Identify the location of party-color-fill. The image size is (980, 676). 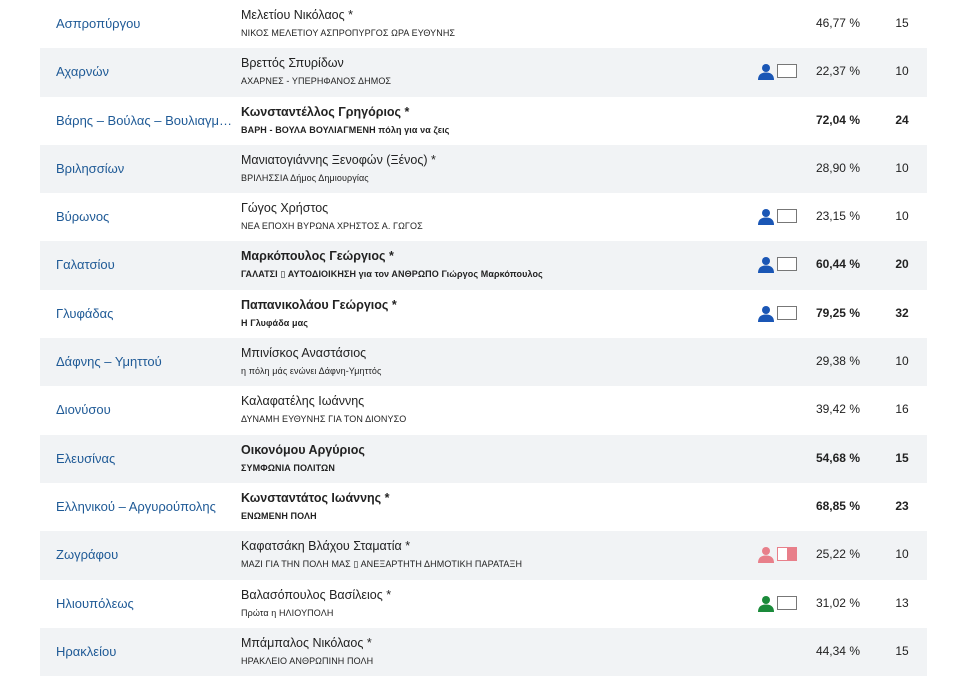
(791, 554).